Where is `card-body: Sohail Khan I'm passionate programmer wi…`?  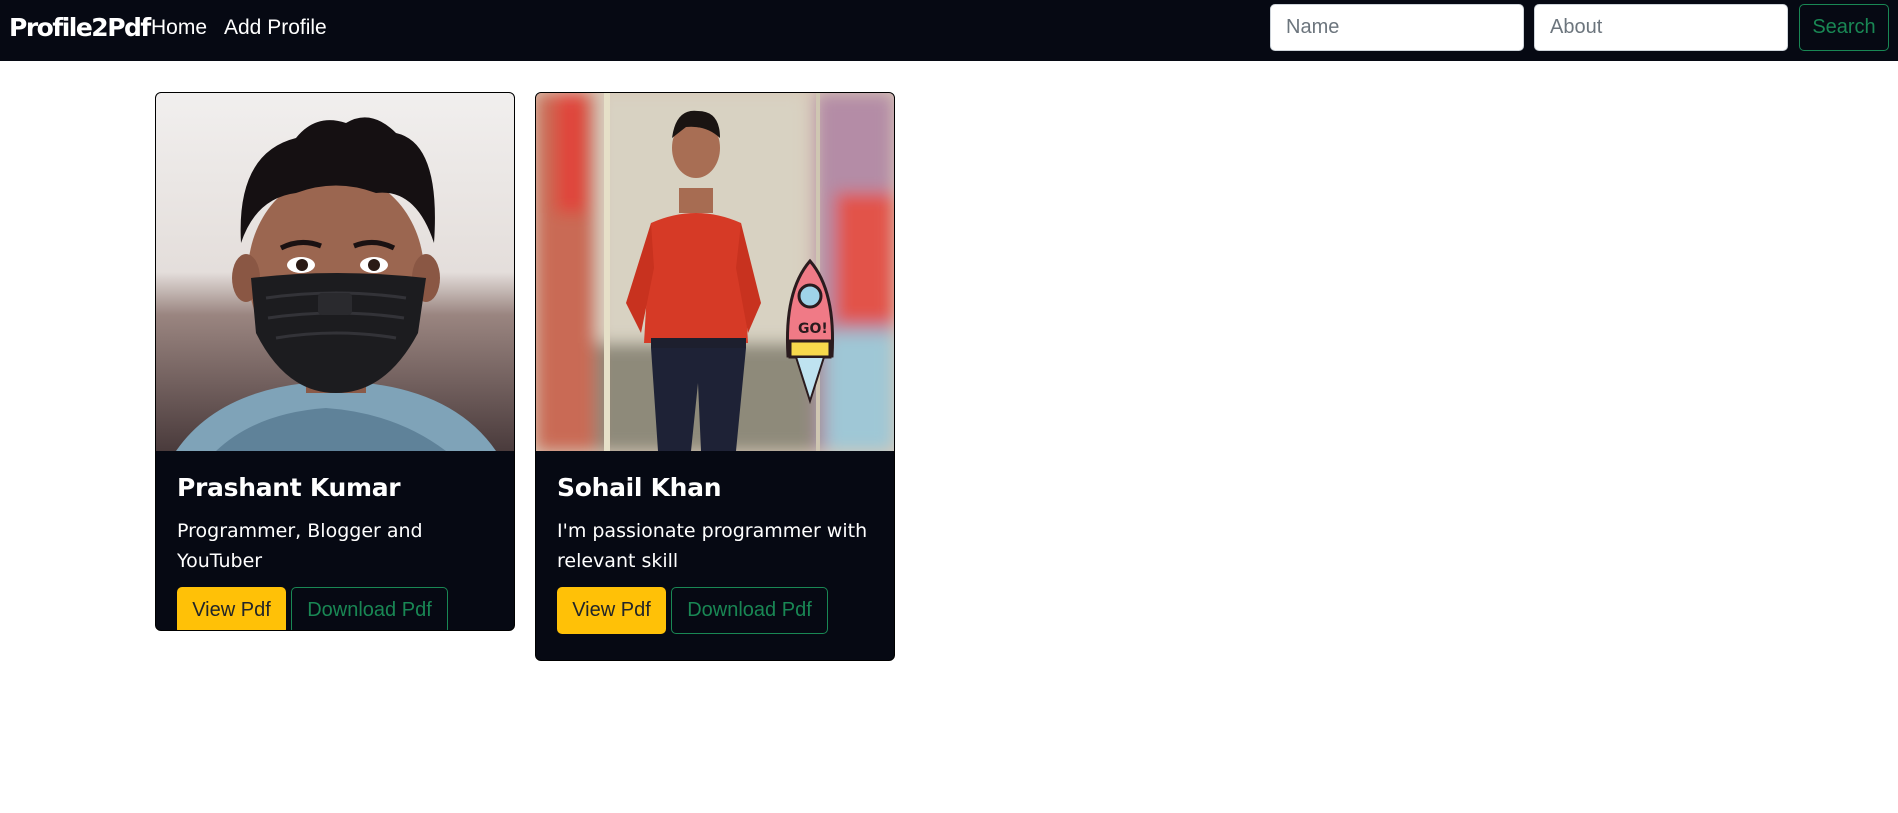
card-body: Sohail Khan I'm passionate programmer wi… is located at coordinates (715, 552).